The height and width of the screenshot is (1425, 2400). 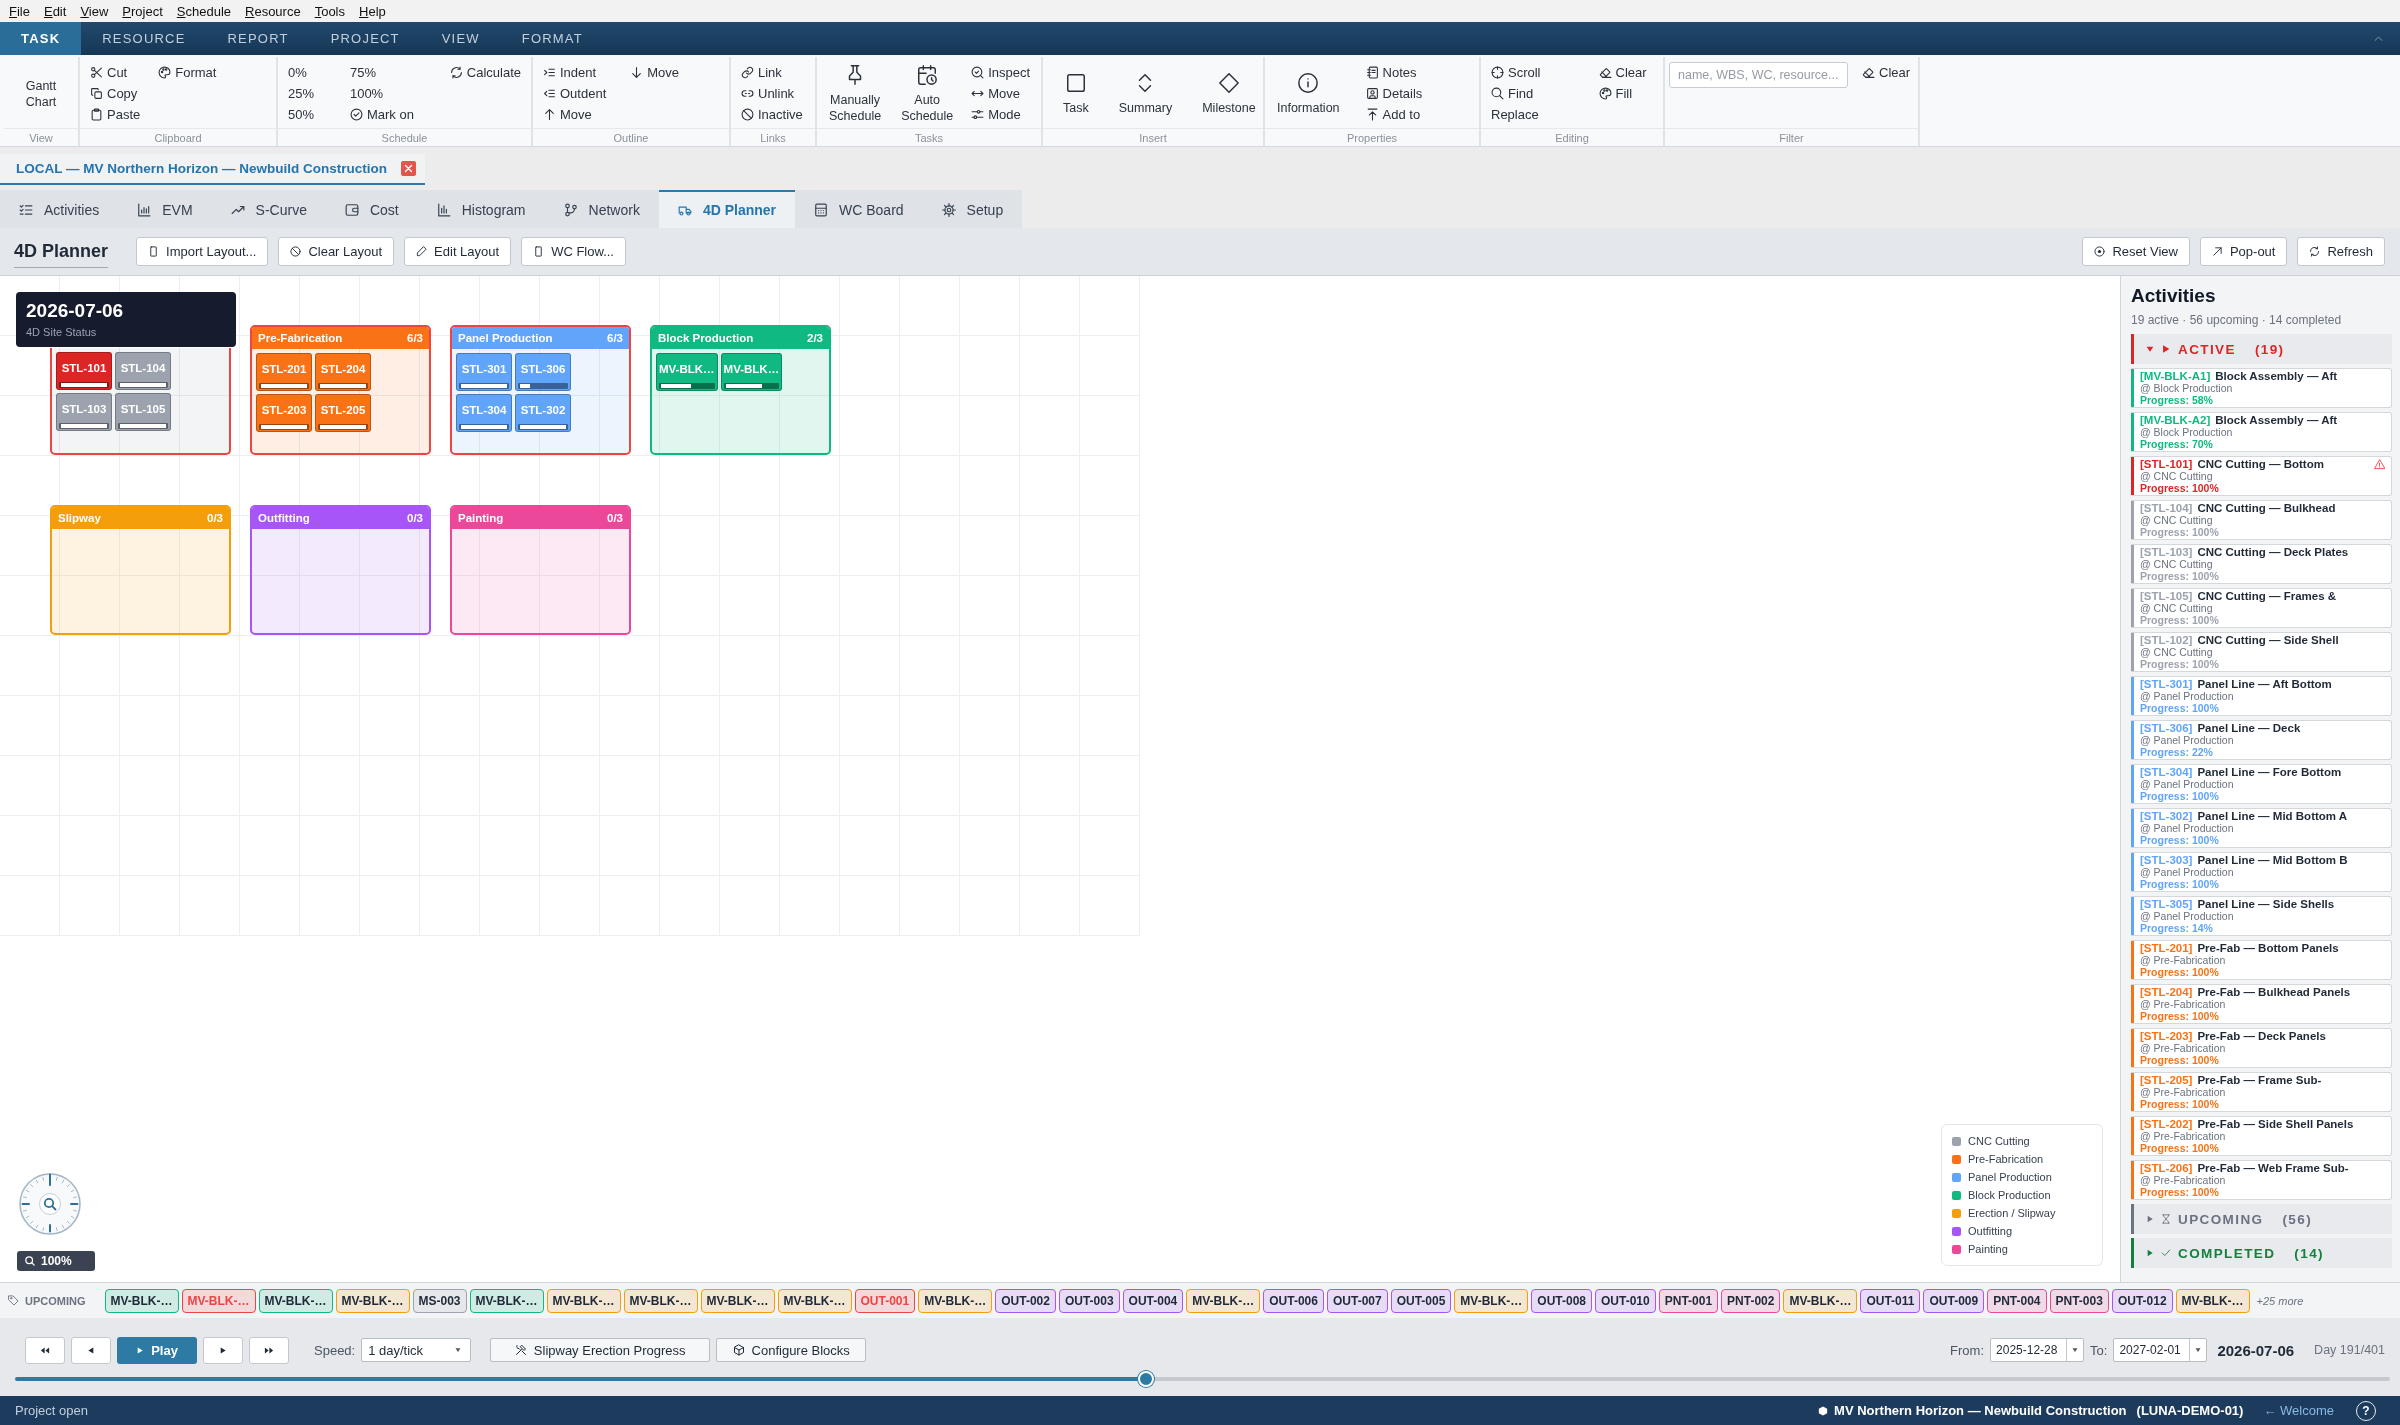 I want to click on menu-item: Edit, so click(x=55, y=11).